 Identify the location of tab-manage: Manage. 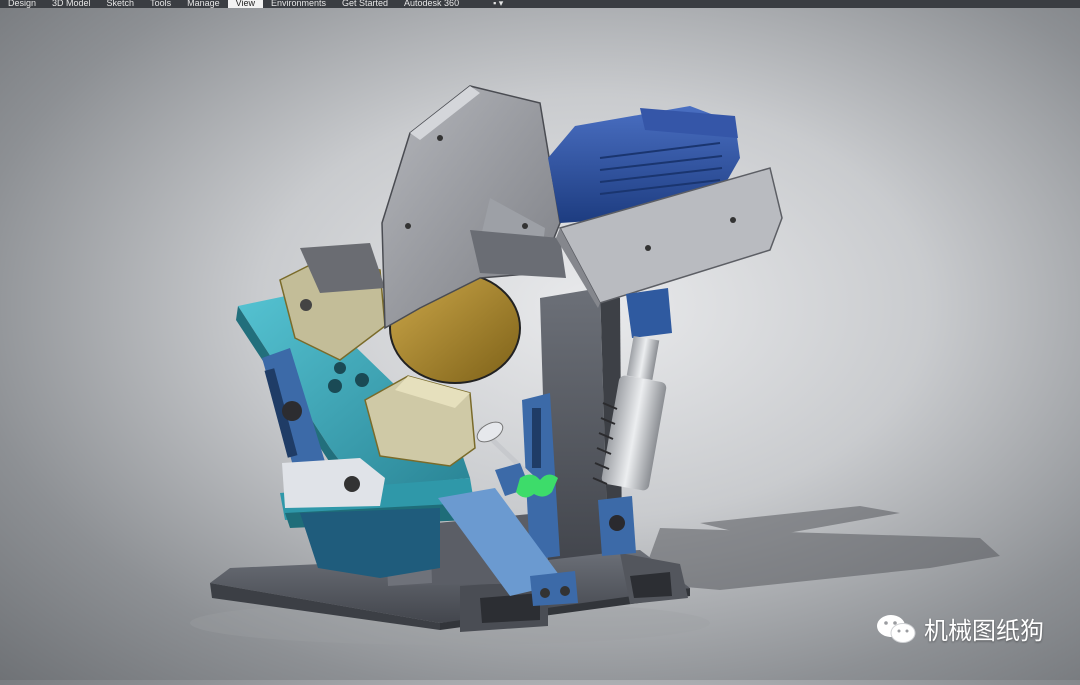
(203, 4).